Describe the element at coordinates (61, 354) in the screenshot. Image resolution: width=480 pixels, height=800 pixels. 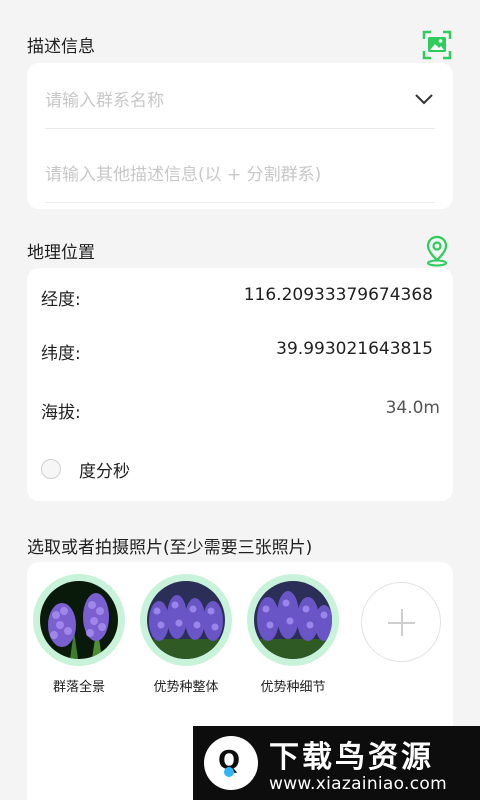
I see `latitude-label: 纬度:` at that location.